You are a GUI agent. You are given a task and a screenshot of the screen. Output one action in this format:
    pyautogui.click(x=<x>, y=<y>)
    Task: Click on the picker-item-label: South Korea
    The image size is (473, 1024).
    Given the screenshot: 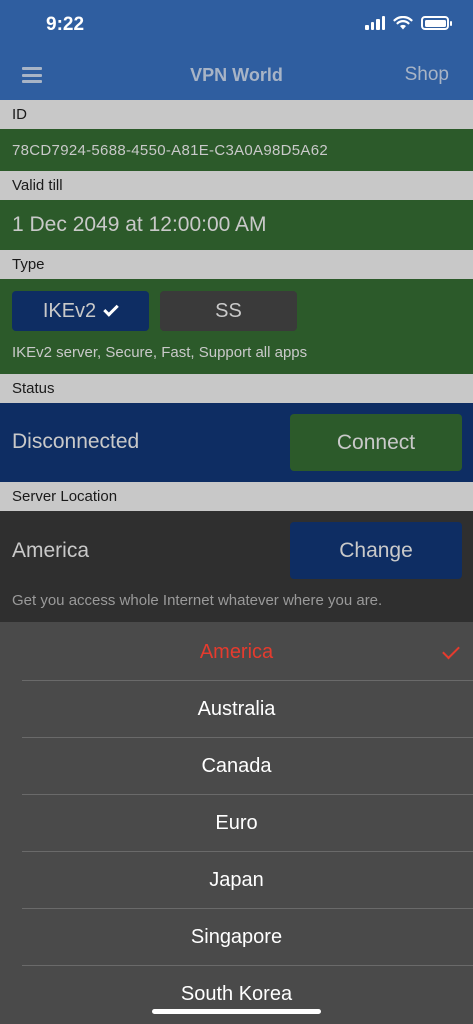 What is the action you would take?
    pyautogui.click(x=236, y=994)
    